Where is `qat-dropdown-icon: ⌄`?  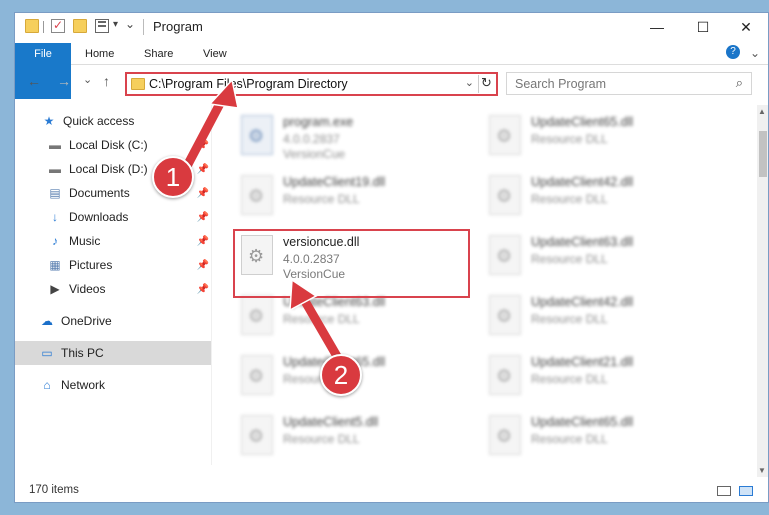
qat-dropdown-icon: ⌄ is located at coordinates (130, 24).